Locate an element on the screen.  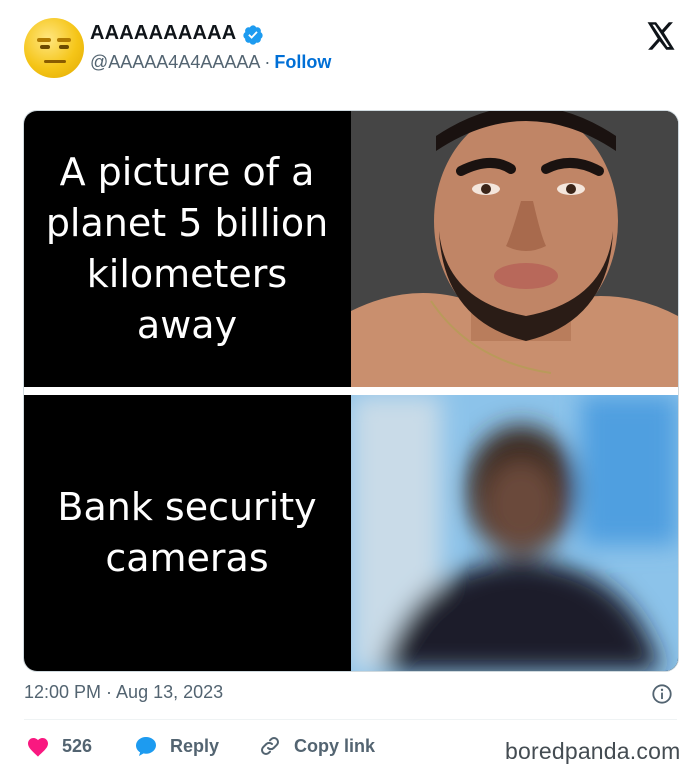
watermark: boredpanda.com is located at coordinates (593, 751).